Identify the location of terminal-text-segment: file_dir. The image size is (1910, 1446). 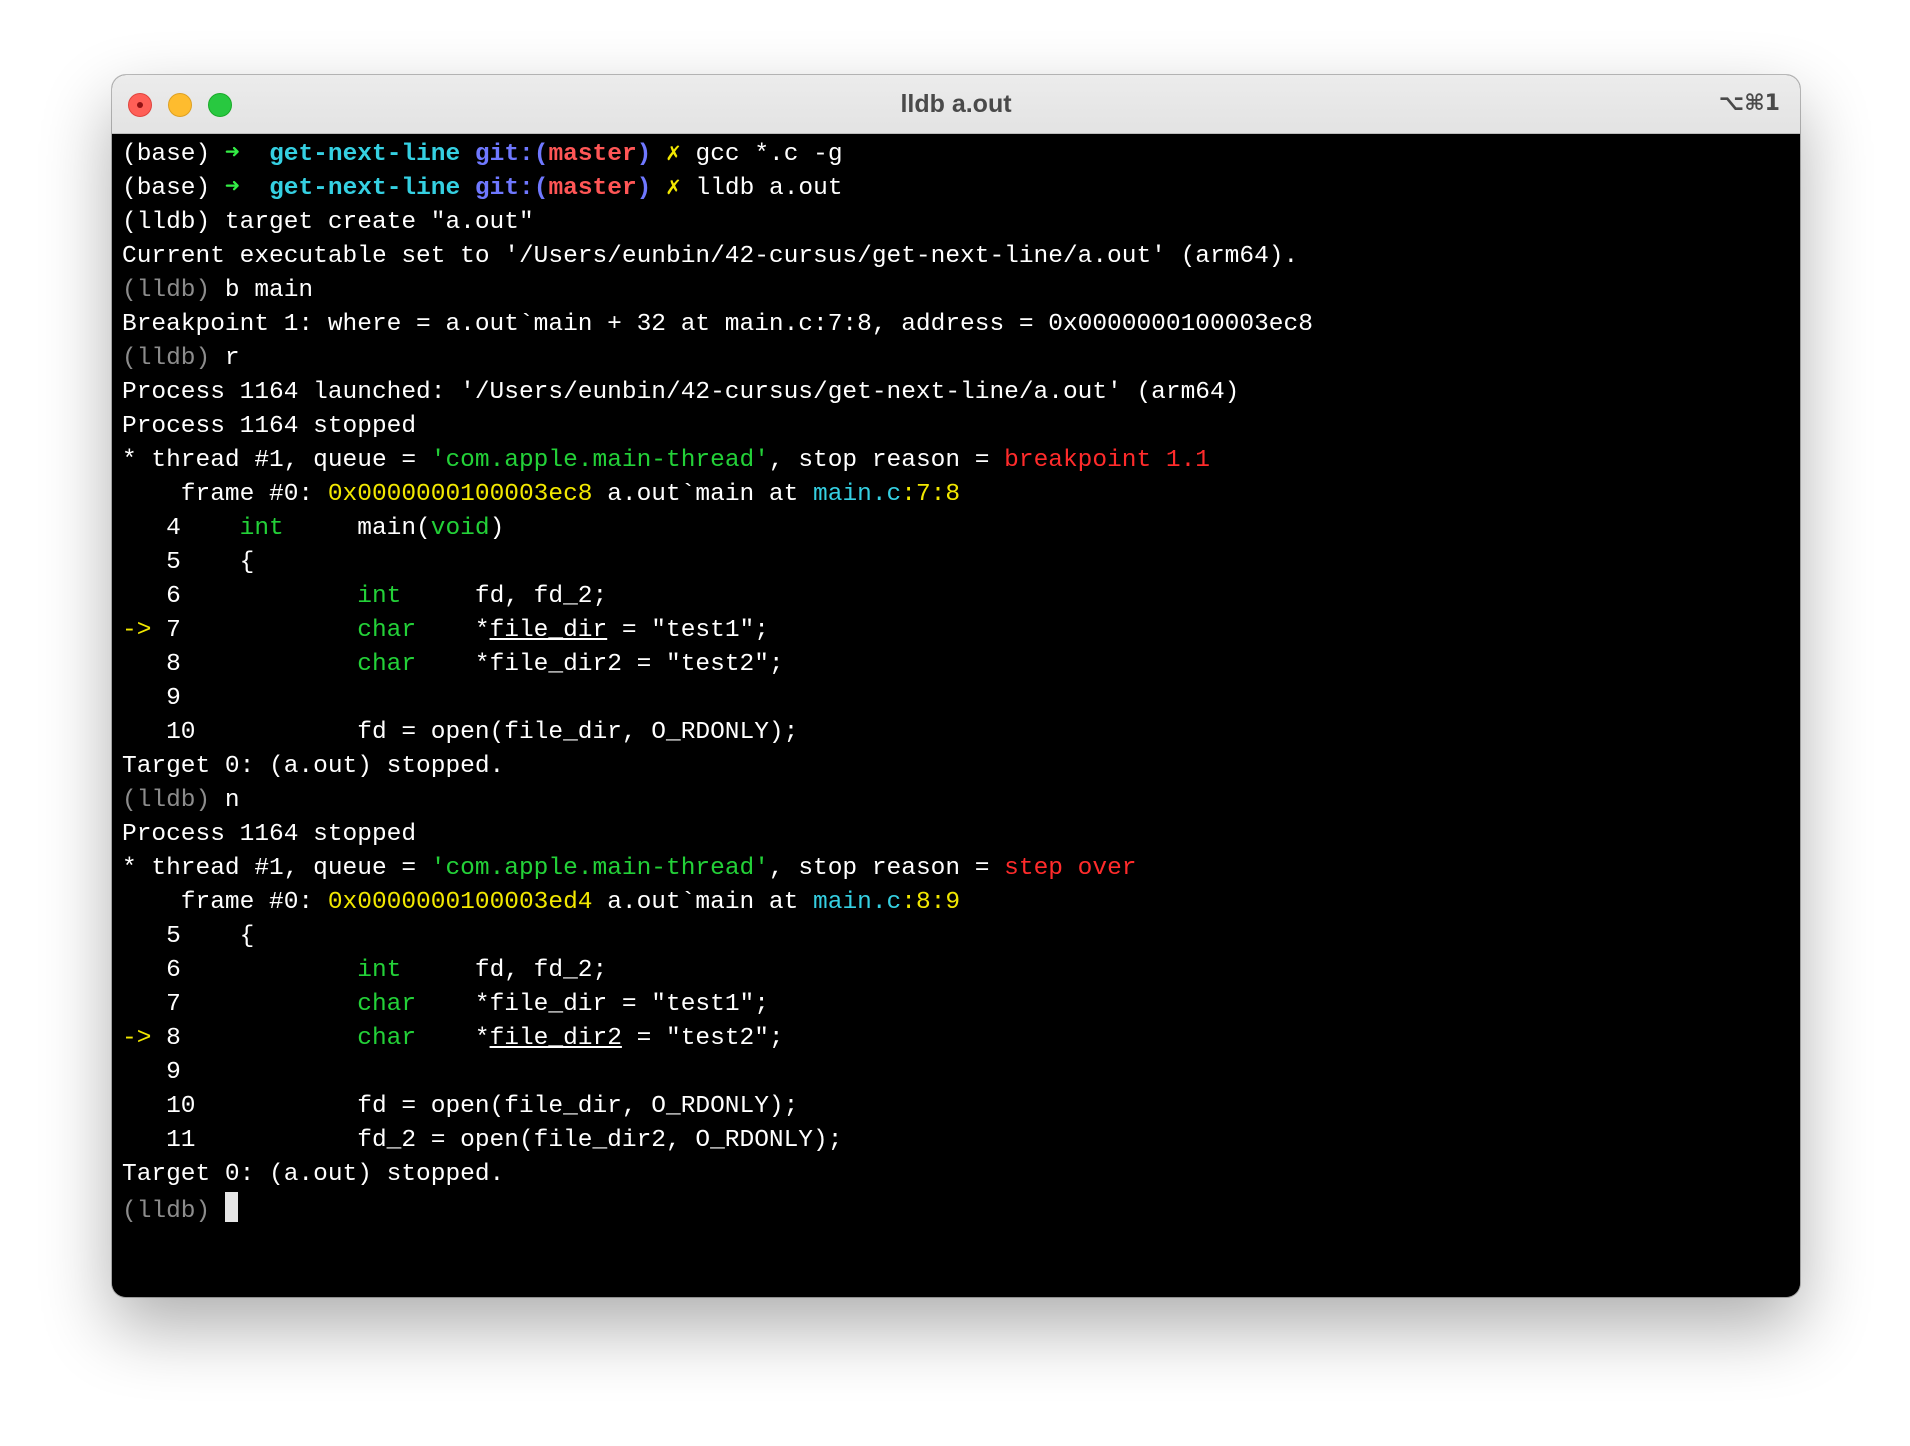
(548, 630).